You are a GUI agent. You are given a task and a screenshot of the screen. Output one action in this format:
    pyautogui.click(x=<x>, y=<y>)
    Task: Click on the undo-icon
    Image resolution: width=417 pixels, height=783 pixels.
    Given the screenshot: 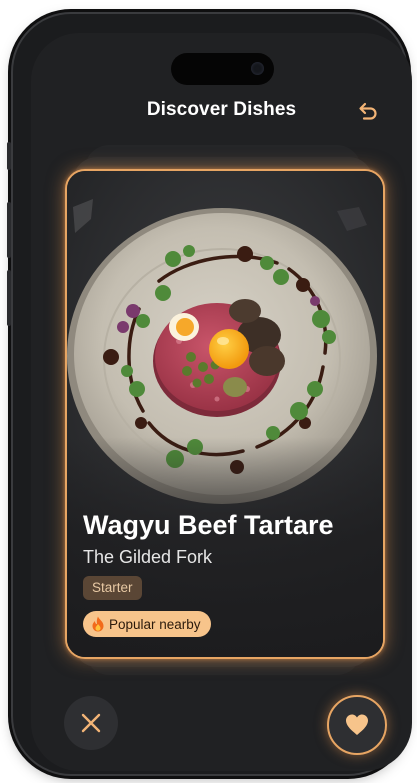 What is the action you would take?
    pyautogui.click(x=368, y=111)
    